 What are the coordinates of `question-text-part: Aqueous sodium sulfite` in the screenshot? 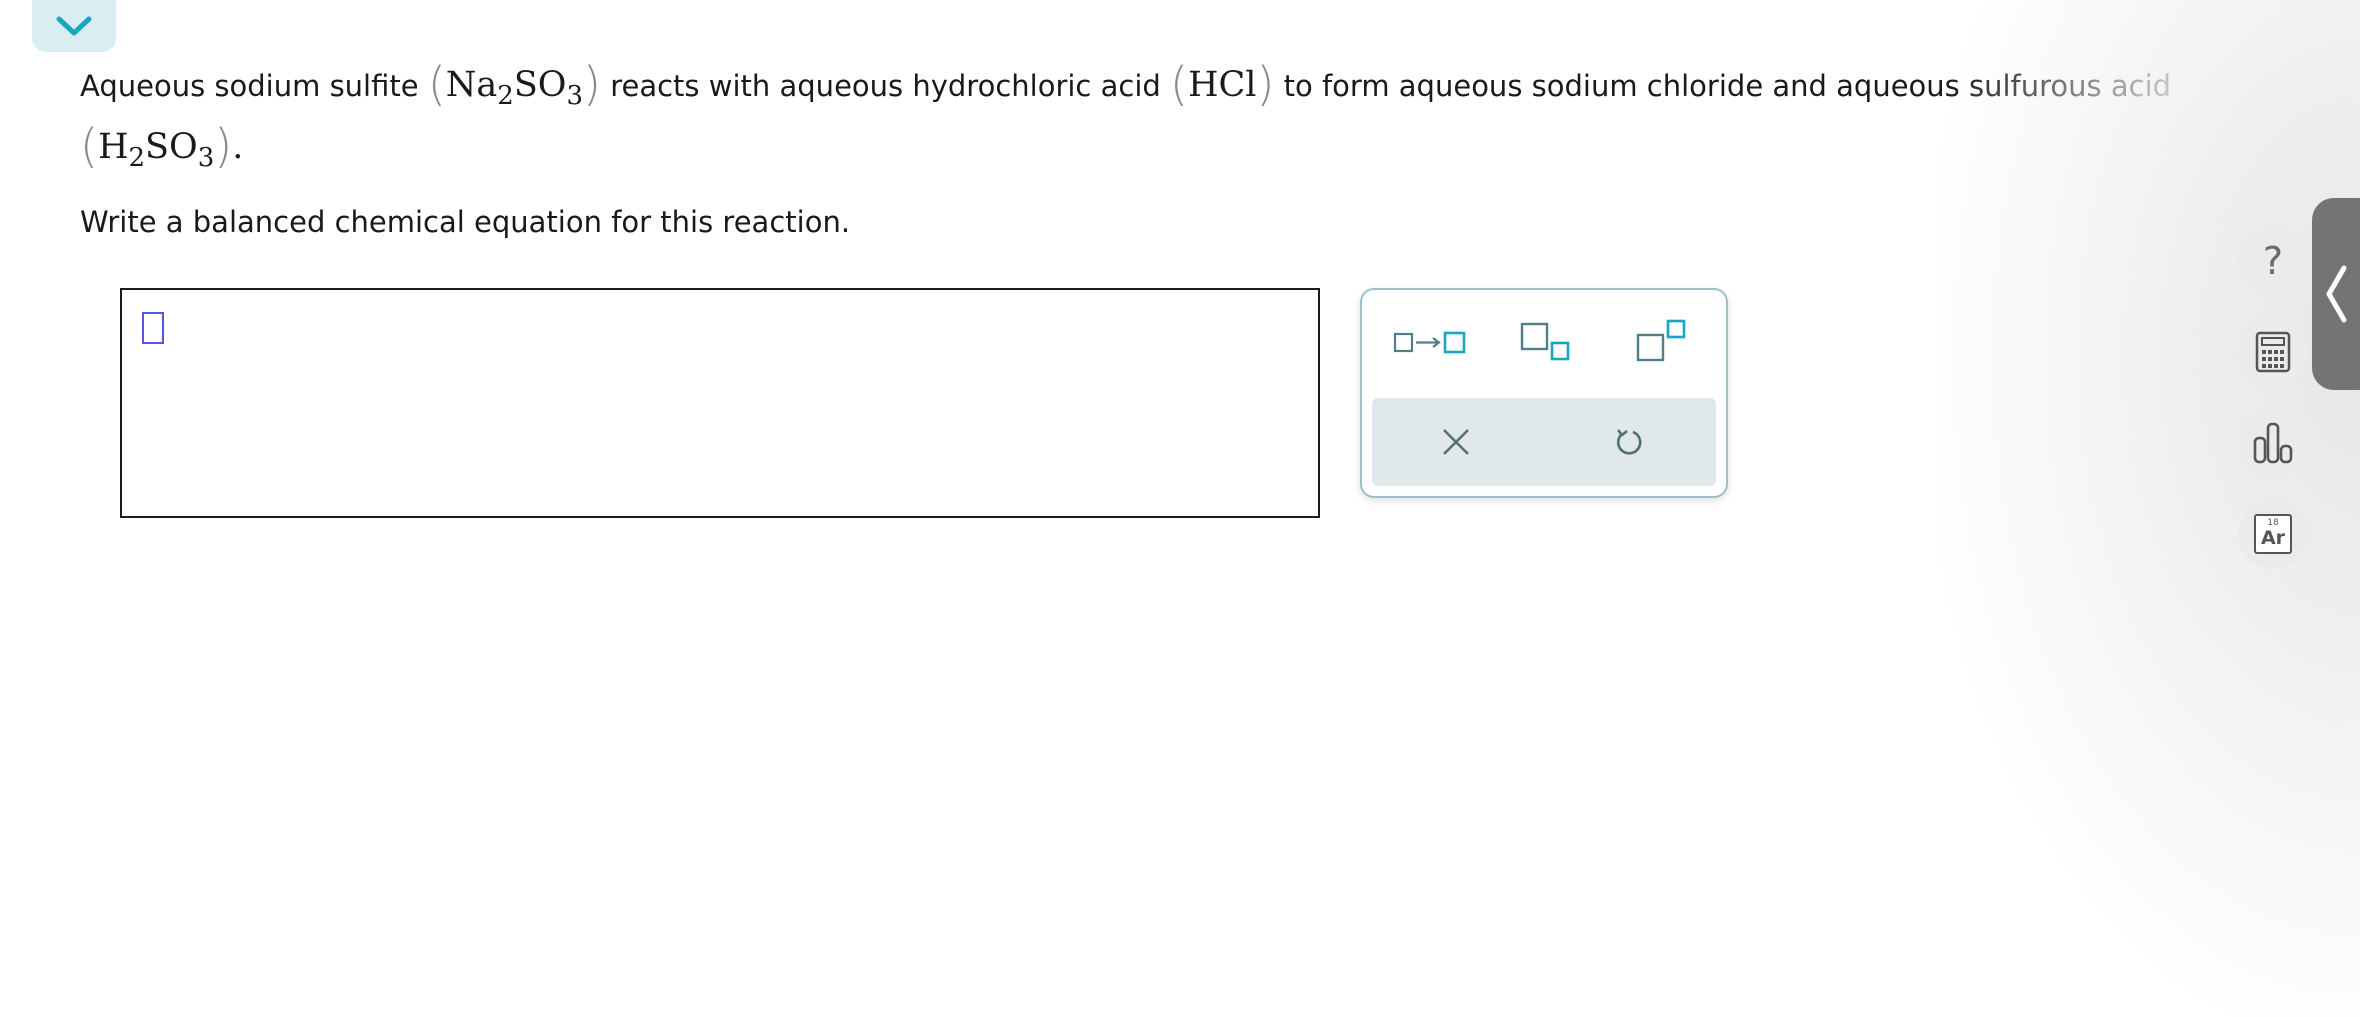 It's located at (254, 86).